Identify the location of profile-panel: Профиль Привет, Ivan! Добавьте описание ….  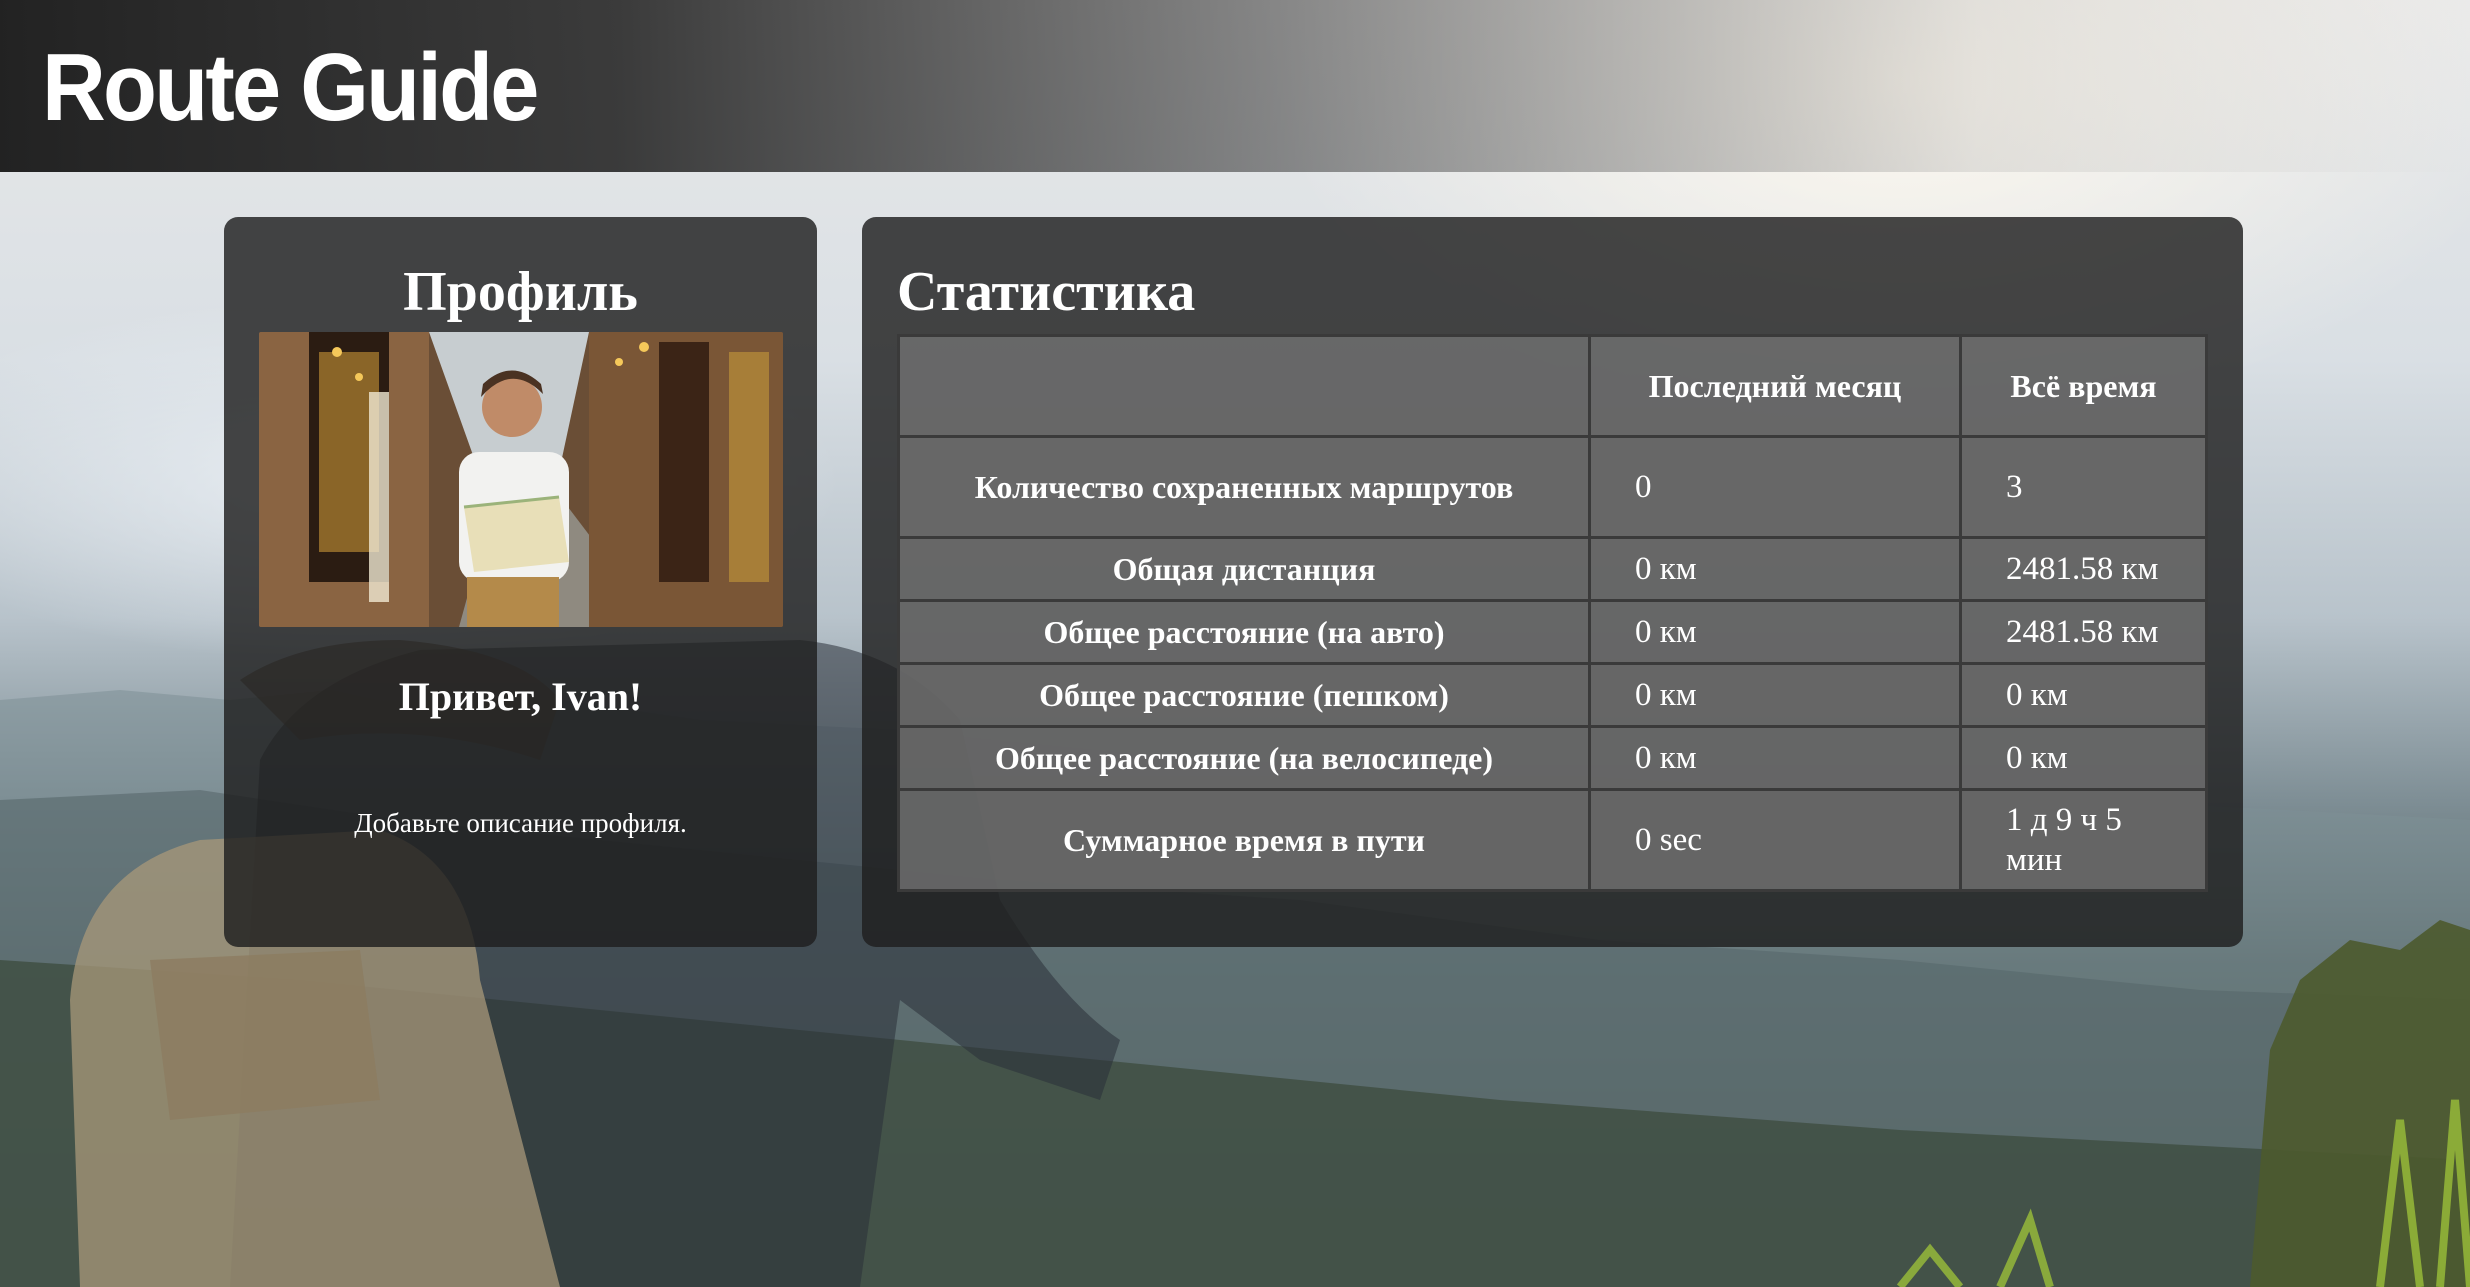
(520, 582).